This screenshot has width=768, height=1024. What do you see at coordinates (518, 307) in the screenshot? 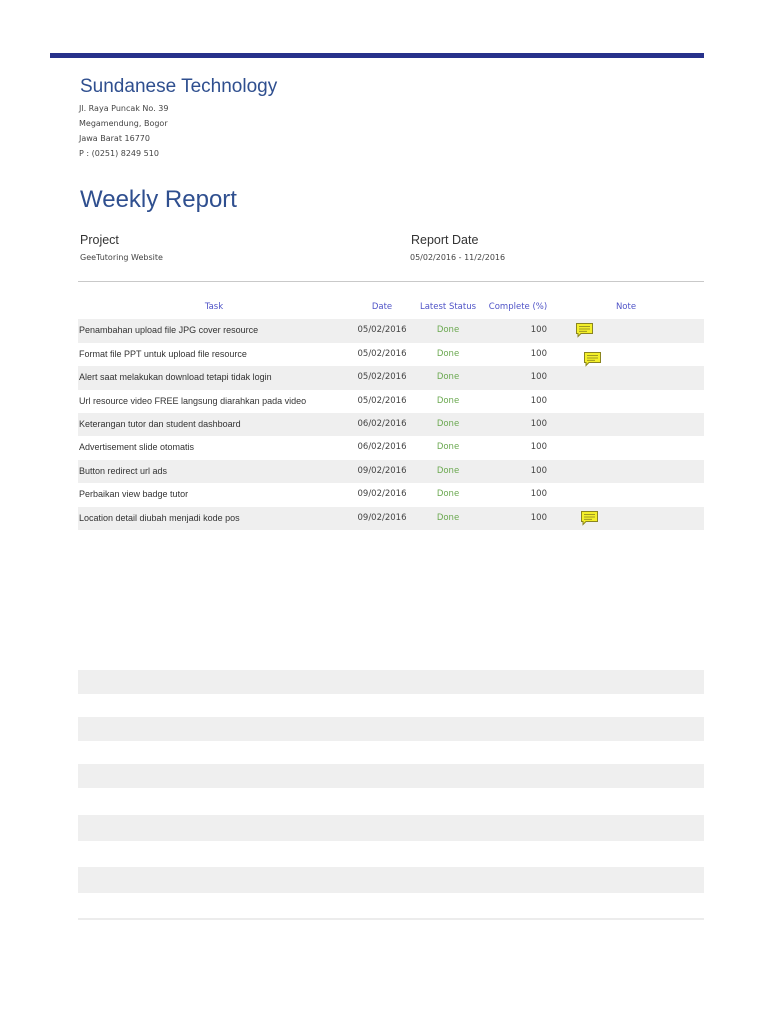
I see `header-complete: Complete (%)` at bounding box center [518, 307].